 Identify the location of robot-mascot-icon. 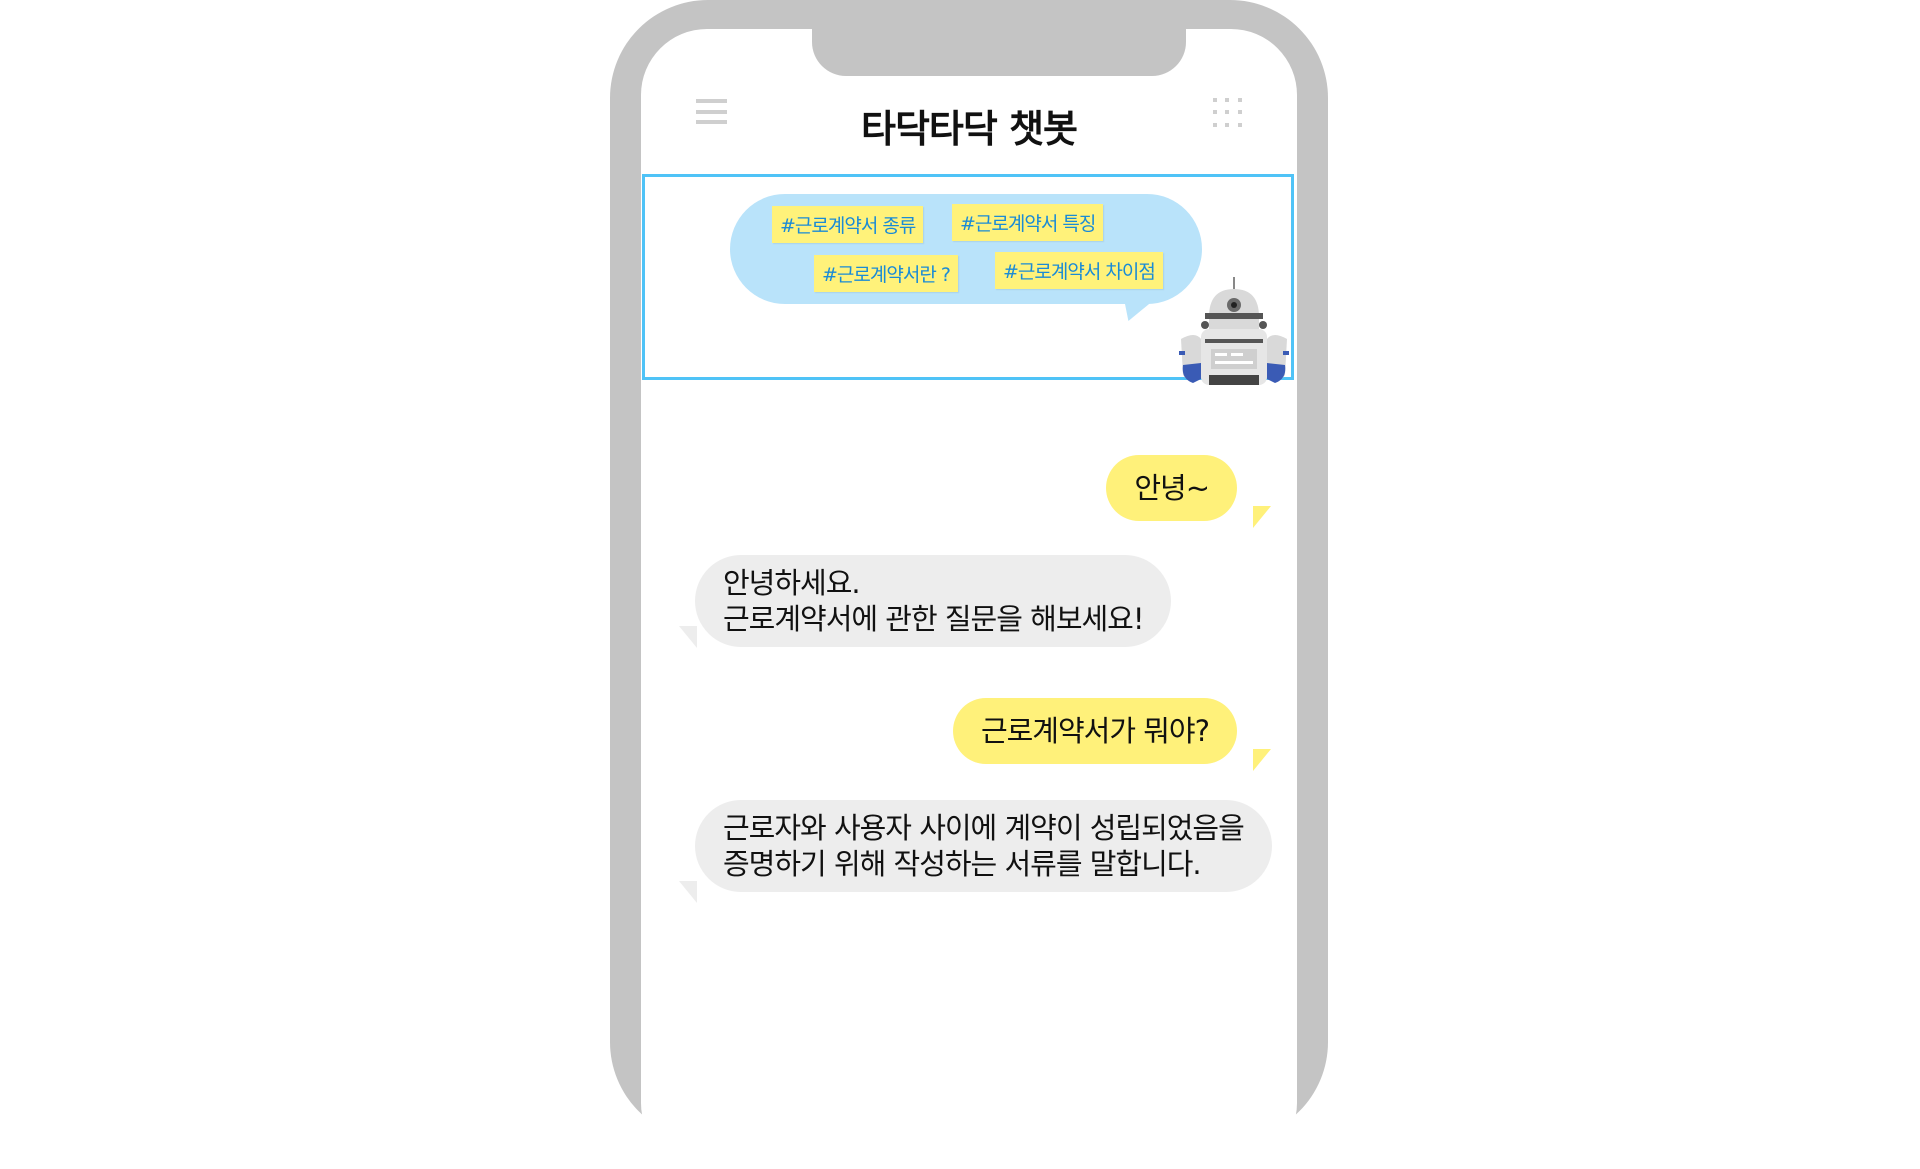
(1234, 331).